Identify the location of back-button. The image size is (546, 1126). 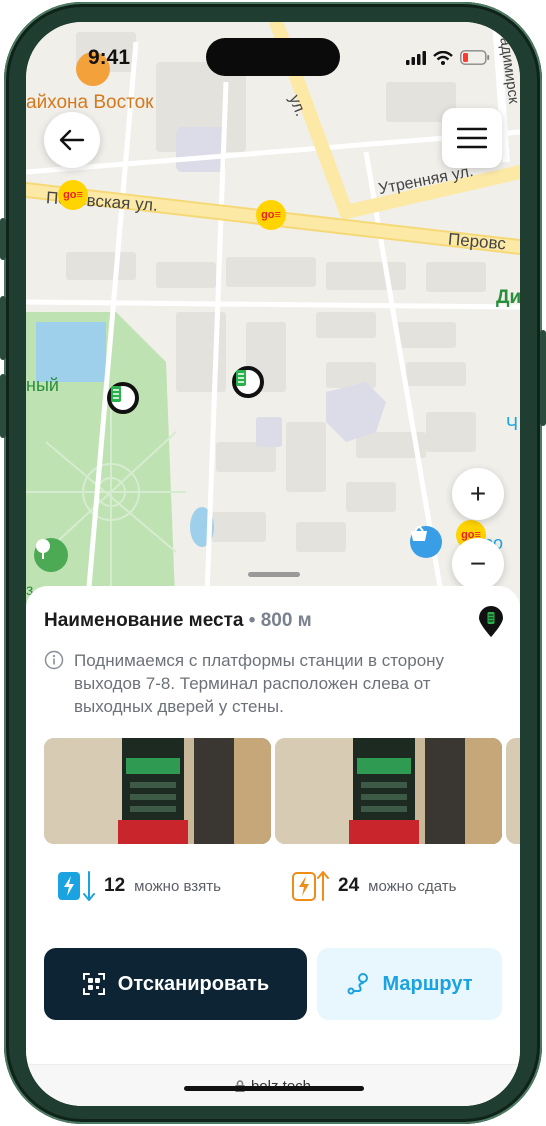
(72, 140).